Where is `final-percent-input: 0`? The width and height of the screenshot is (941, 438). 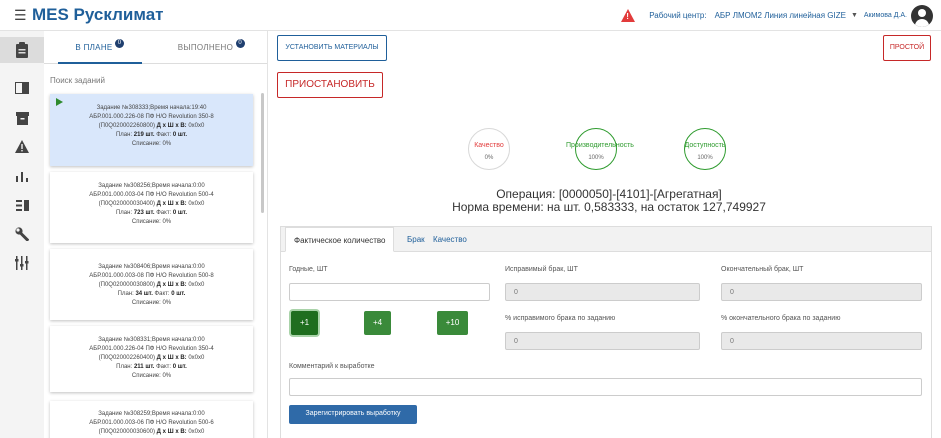
final-percent-input: 0 is located at coordinates (821, 341).